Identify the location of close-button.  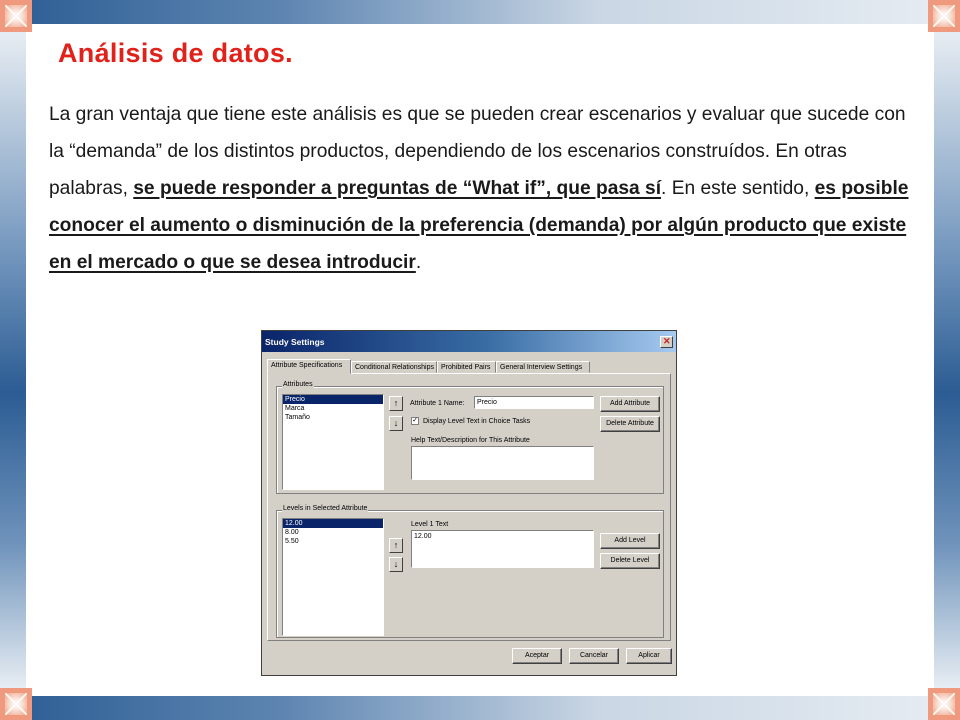
(666, 342).